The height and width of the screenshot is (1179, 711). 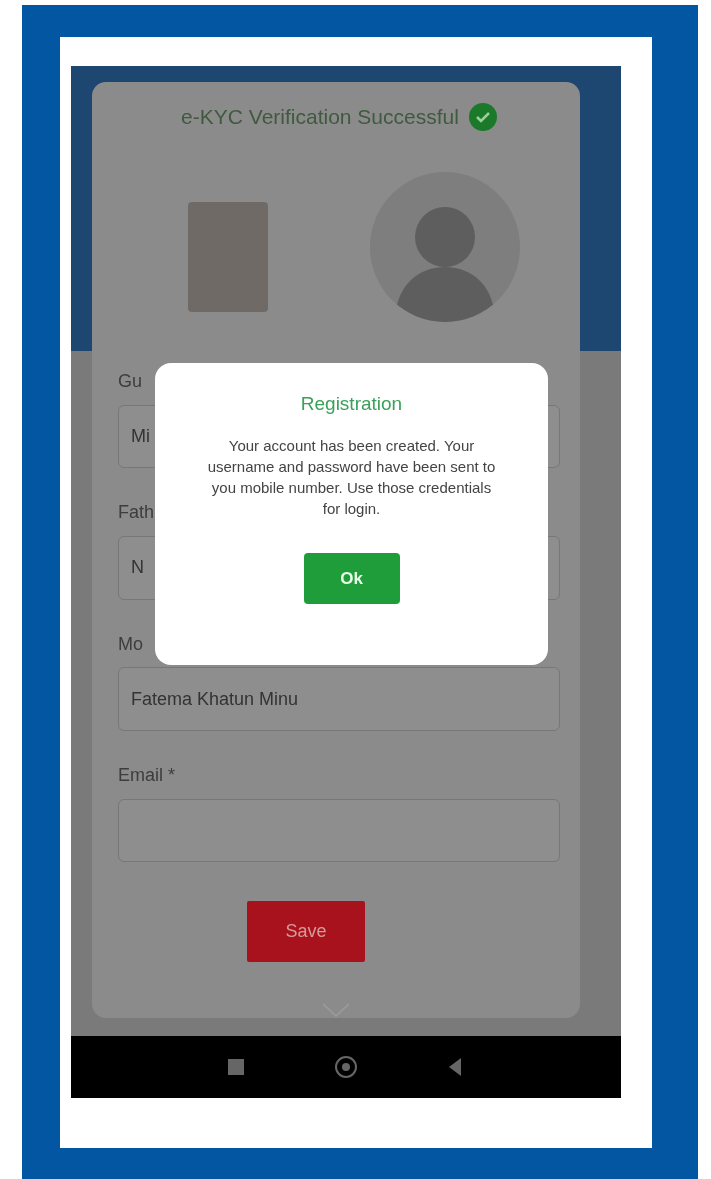 I want to click on dialog-title: Registration, so click(x=351, y=404).